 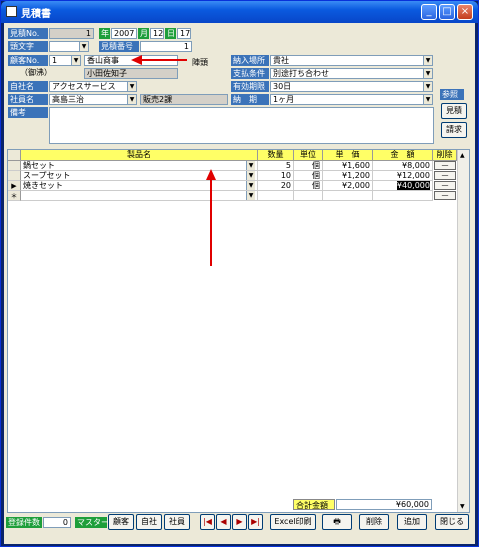 I want to click on delivery-label: 納 期, so click(x=250, y=99).